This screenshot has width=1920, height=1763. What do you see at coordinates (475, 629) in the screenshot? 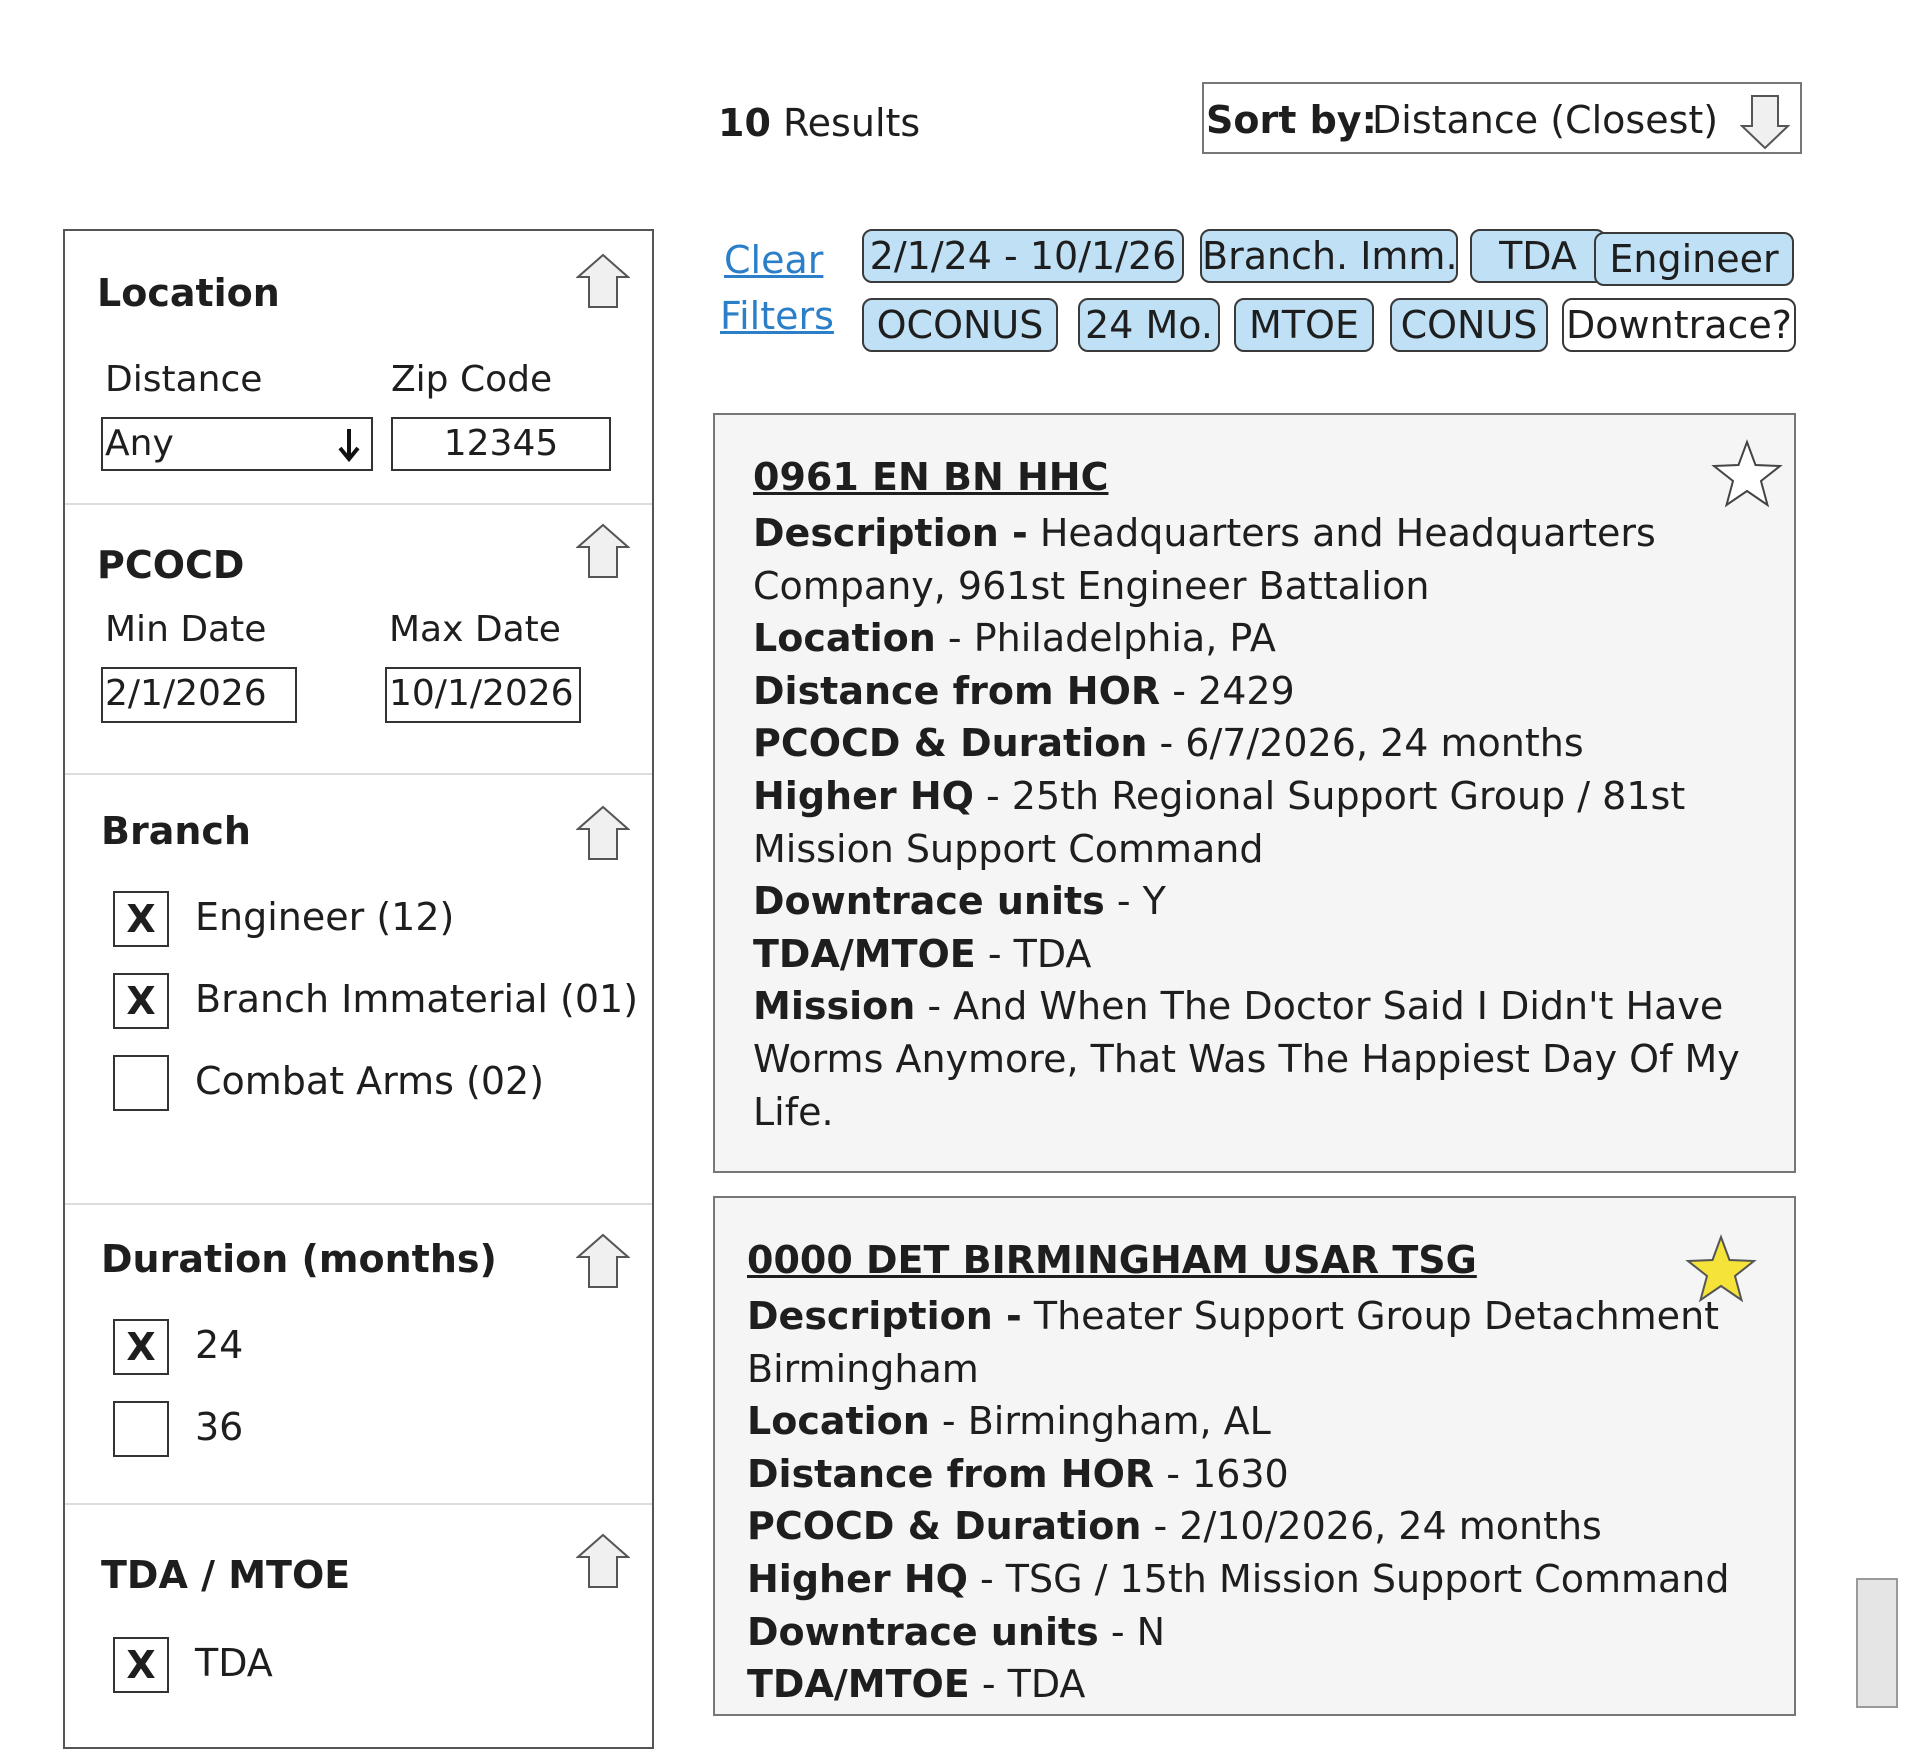
I see `max-date-label: Max Date` at bounding box center [475, 629].